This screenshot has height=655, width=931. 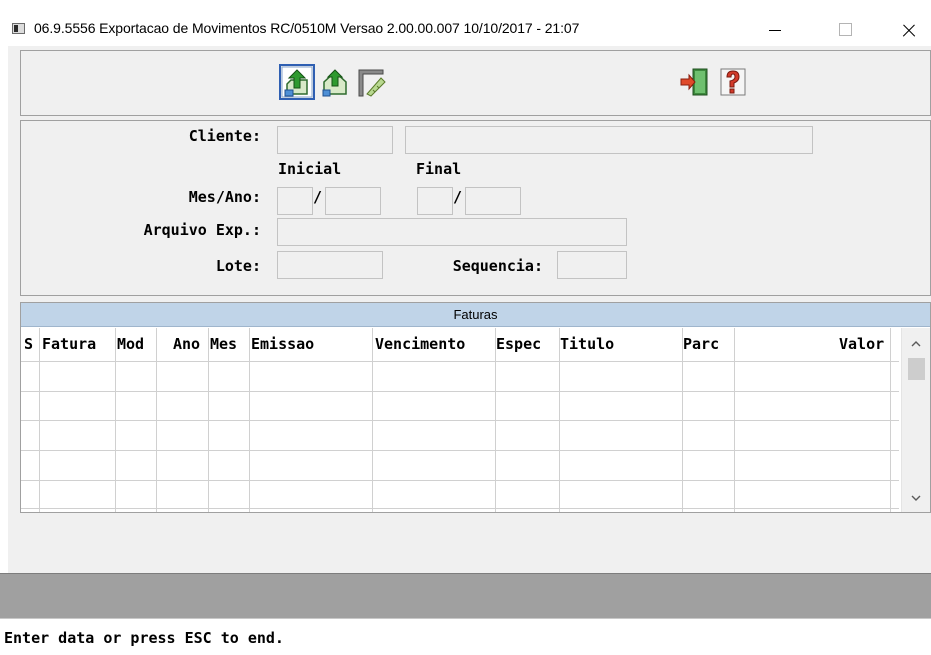 I want to click on sequencia-label: Sequencia:, so click(x=497, y=266).